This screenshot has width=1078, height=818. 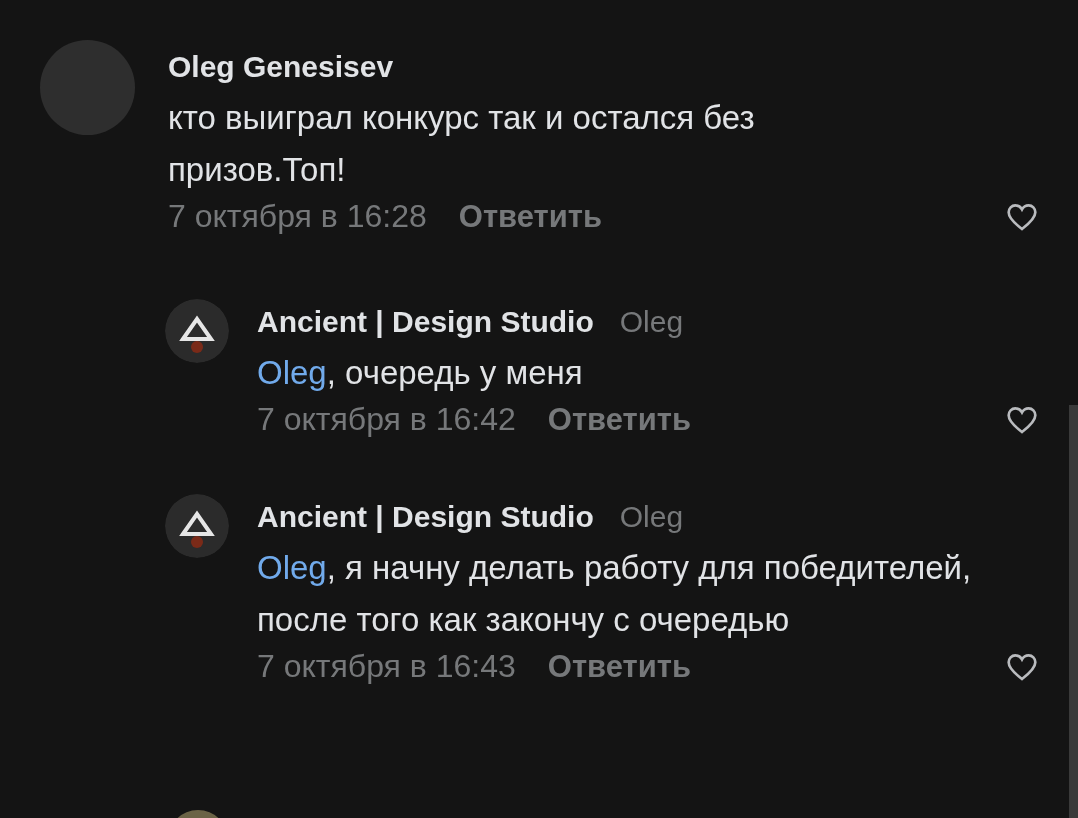 What do you see at coordinates (420, 373) in the screenshot?
I see `comment-text: Oleg, очередь у меня` at bounding box center [420, 373].